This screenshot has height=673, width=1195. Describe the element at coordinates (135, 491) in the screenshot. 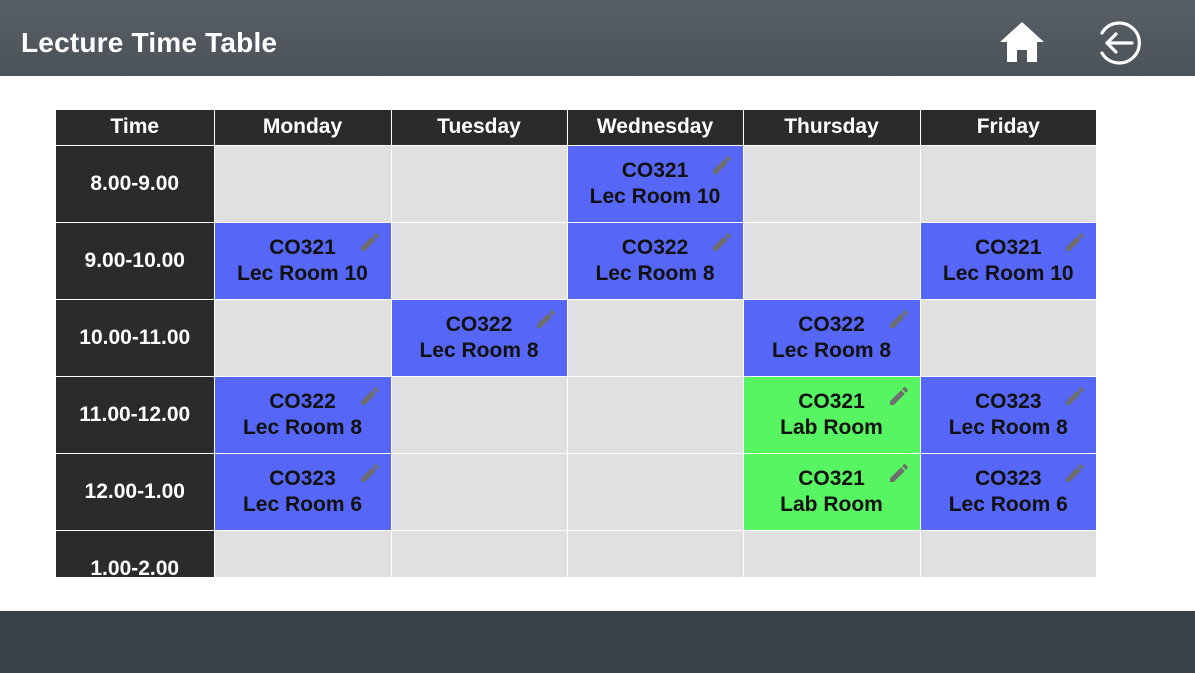

I see `time-slot-label: 12.00-1.00` at that location.